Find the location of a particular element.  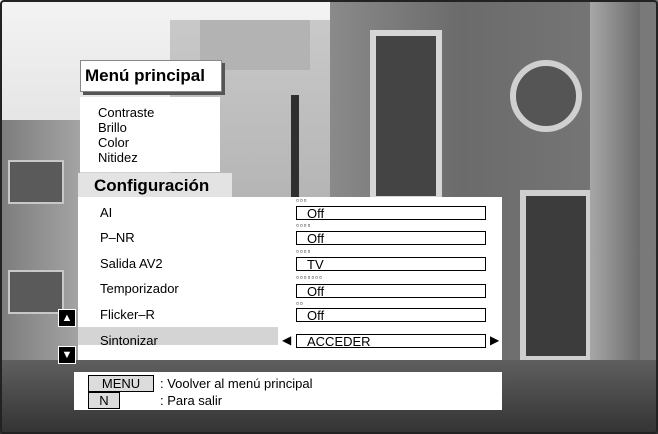

exit-key: N is located at coordinates (104, 400).